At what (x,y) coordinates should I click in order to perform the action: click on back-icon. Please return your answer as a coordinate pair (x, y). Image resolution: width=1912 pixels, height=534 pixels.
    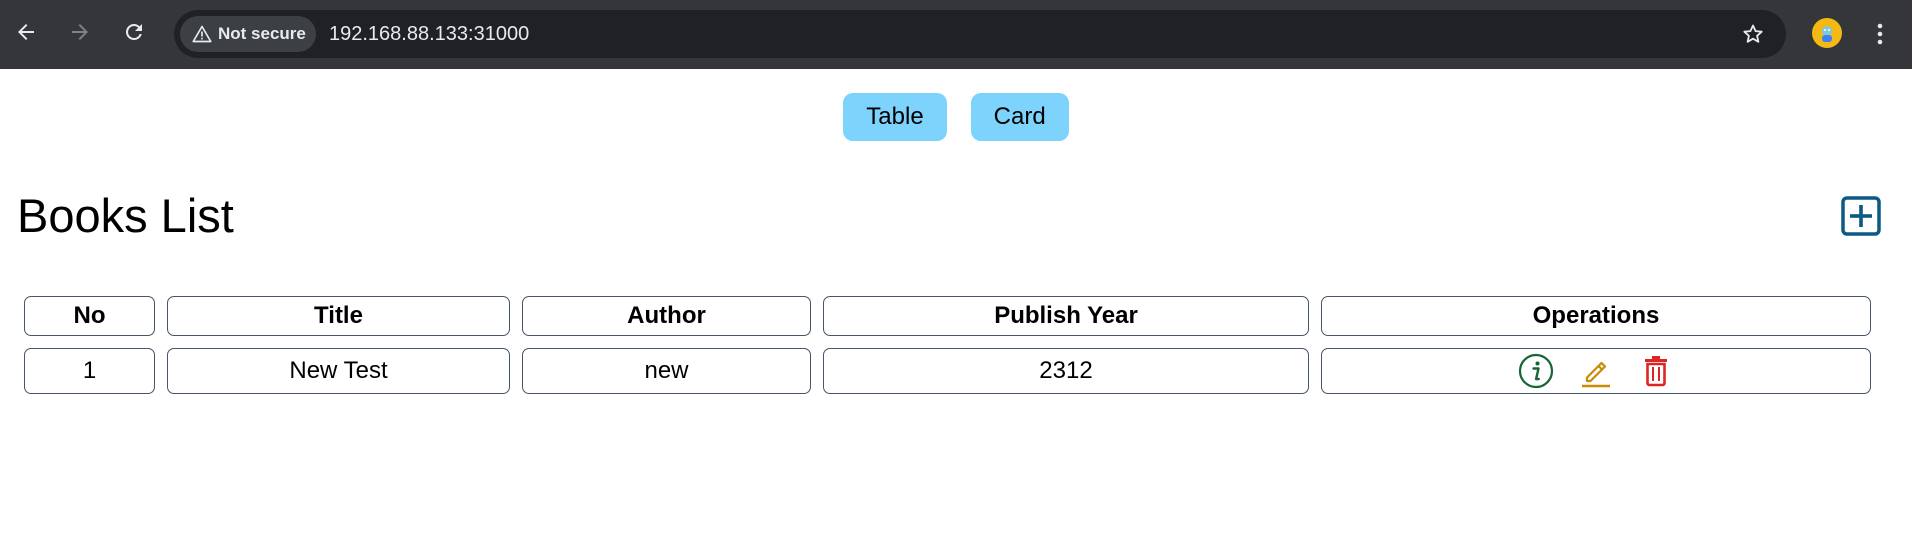
    Looking at the image, I should click on (26, 32).